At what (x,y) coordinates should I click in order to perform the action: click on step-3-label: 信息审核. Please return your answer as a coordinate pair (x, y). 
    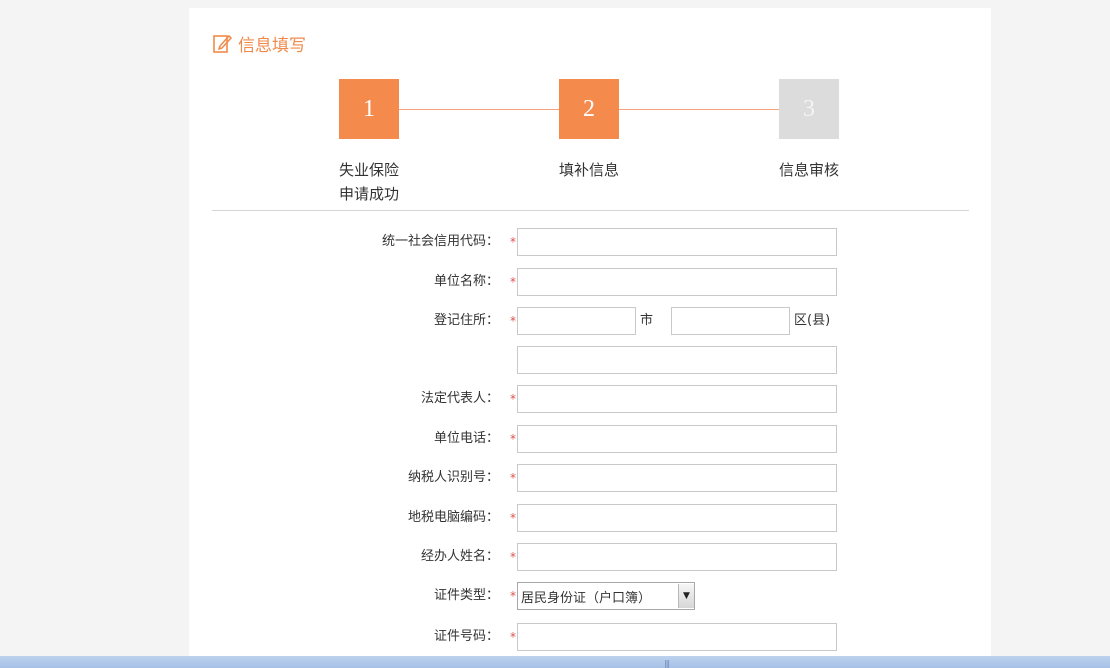
    Looking at the image, I should click on (834, 170).